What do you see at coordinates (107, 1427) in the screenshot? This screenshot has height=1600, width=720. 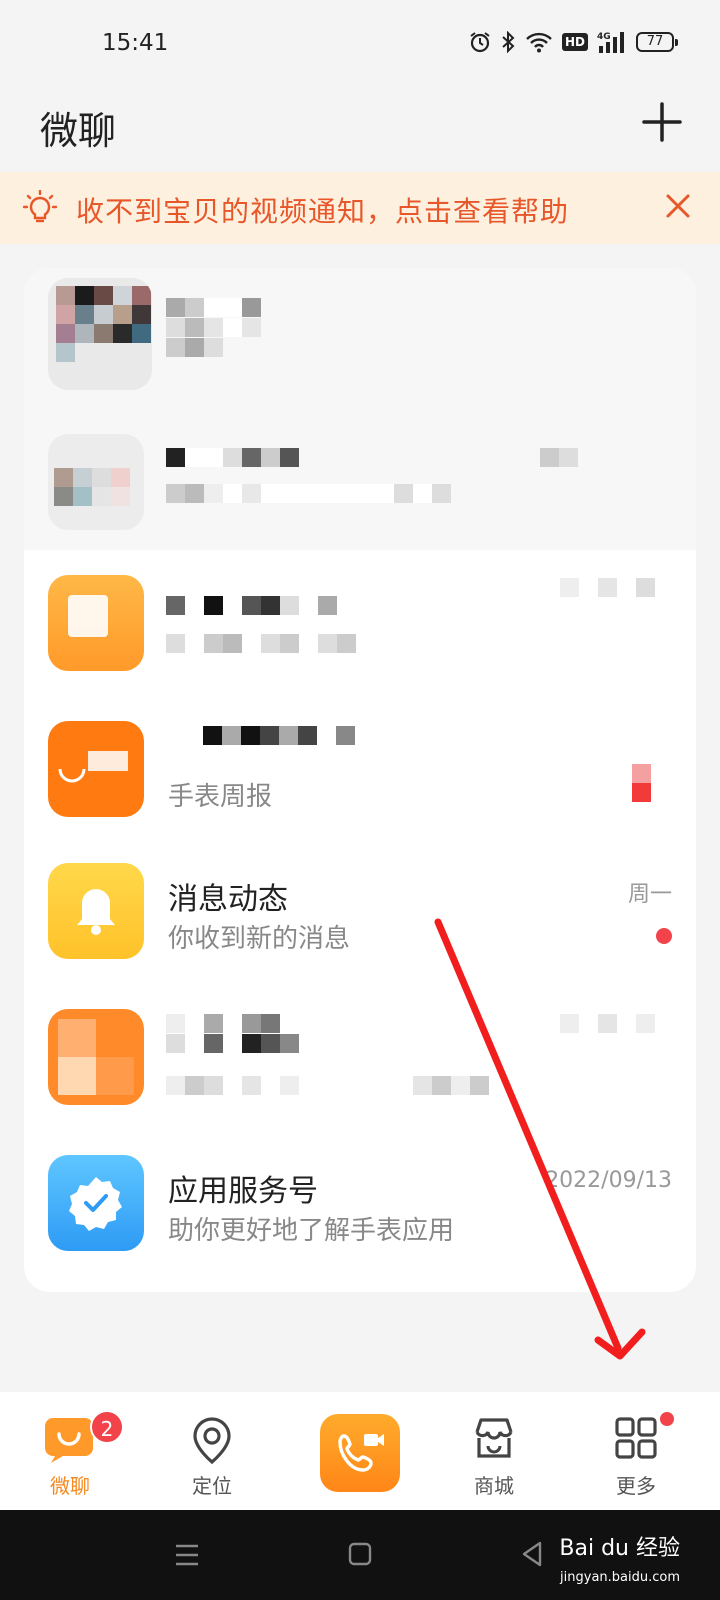 I see `unread-badge: 2` at bounding box center [107, 1427].